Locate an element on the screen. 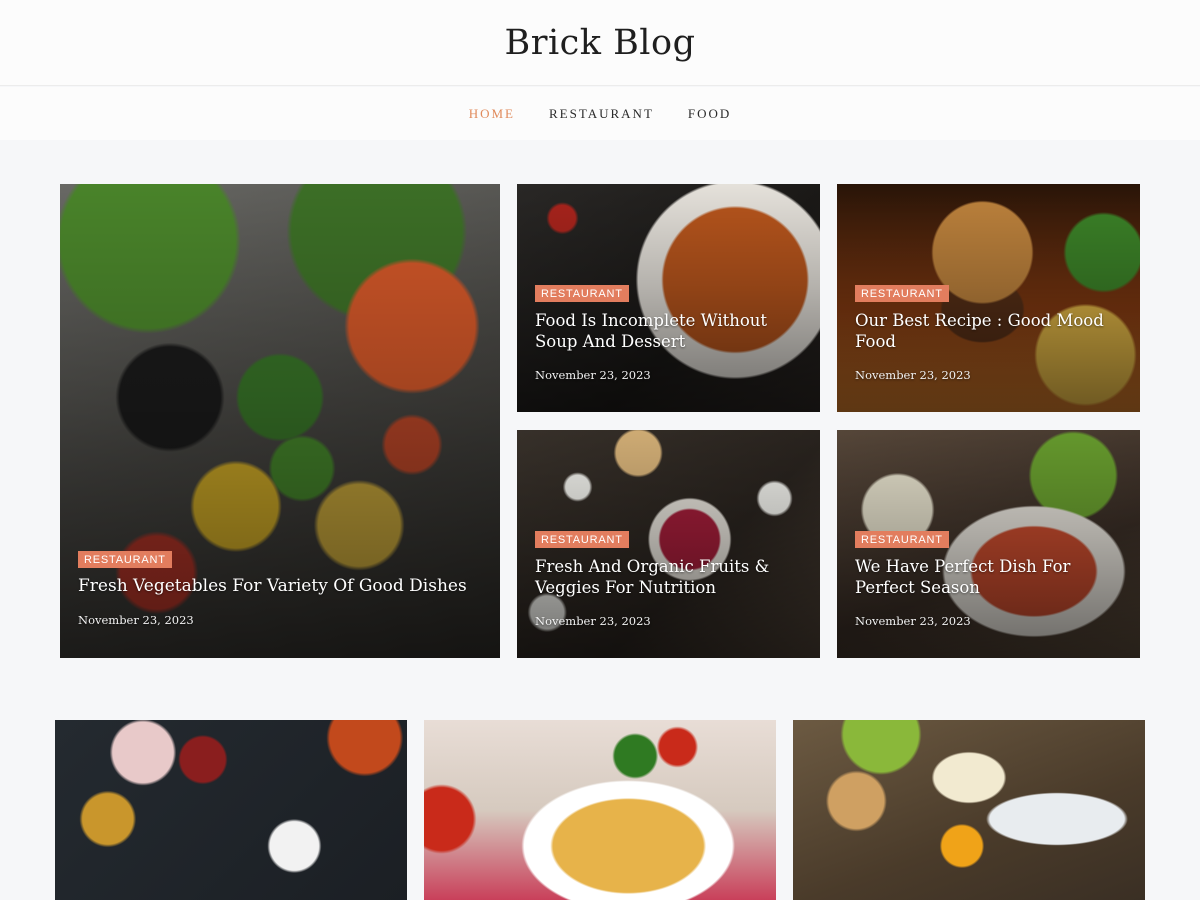  post-card-cheese is located at coordinates (969, 810).